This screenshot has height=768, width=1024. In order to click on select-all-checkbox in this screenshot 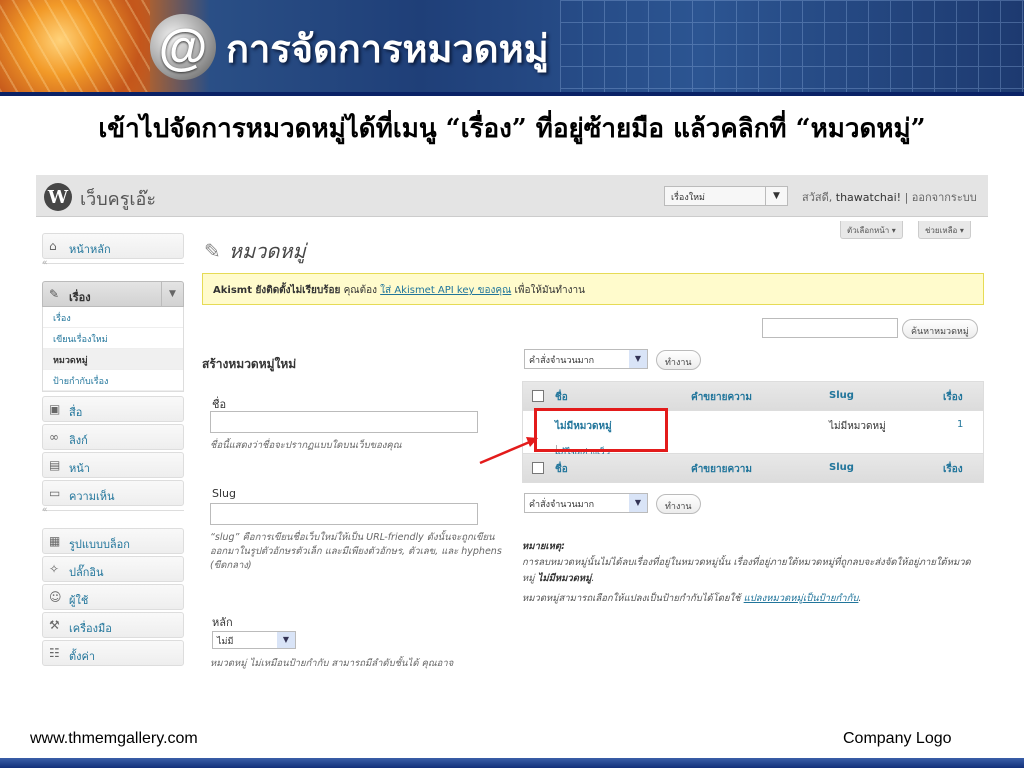, I will do `click(538, 396)`.